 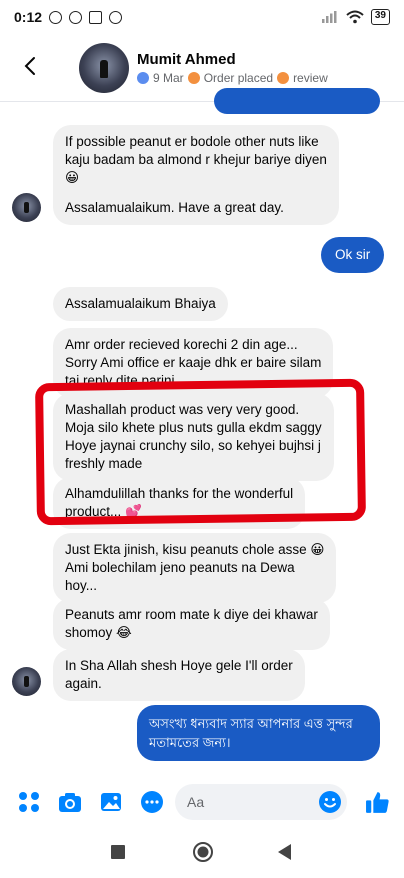 What do you see at coordinates (355, 17) in the screenshot?
I see `wifi-icon` at bounding box center [355, 17].